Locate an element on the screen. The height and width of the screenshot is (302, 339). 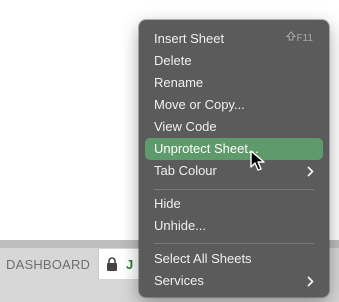
menu-item-label: Rename is located at coordinates (179, 82).